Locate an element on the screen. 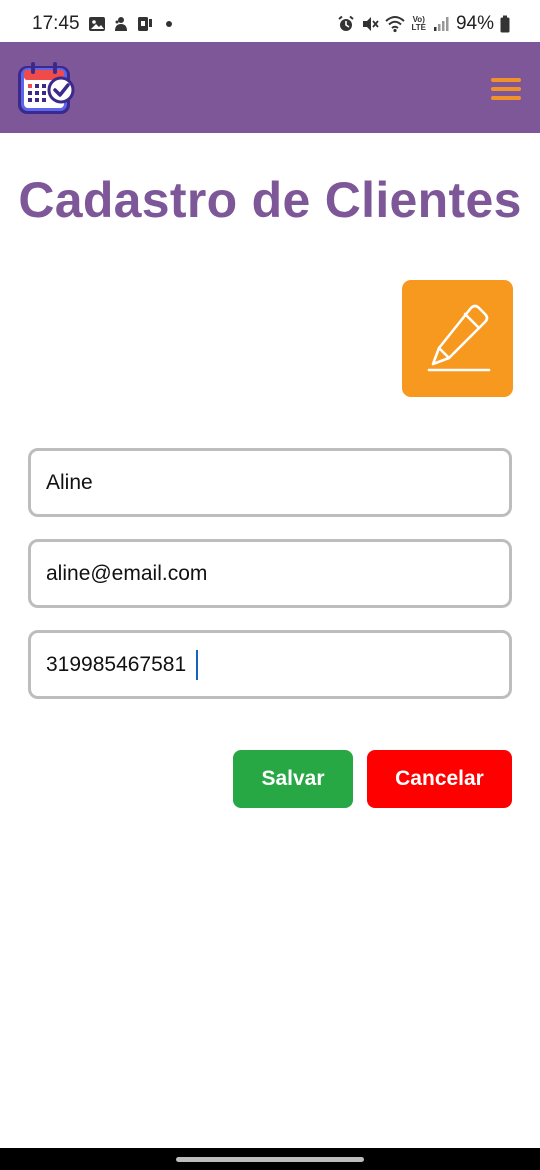 The image size is (540, 1170). status-right-icons: Vo) LTE 94% is located at coordinates (423, 24).